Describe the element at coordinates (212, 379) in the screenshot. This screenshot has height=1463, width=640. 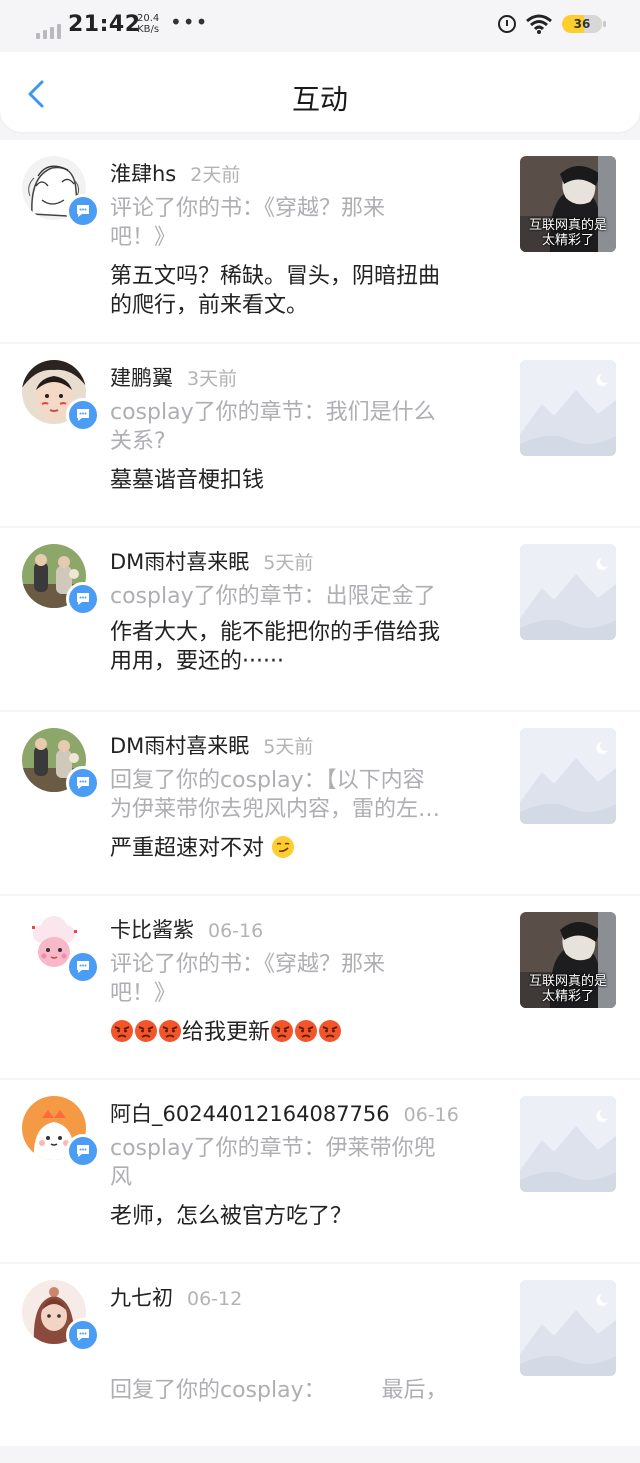
I see `timestamp: 3天前` at that location.